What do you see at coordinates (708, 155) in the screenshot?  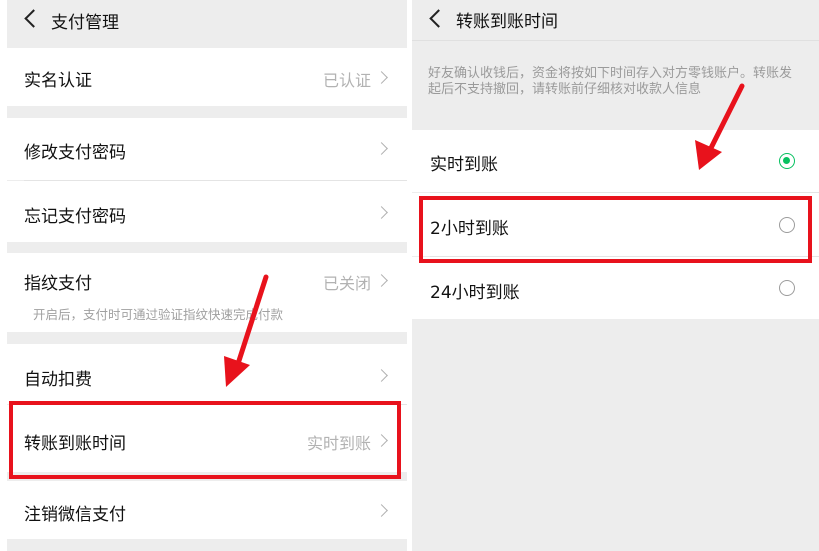 I see `arrow-head-right` at bounding box center [708, 155].